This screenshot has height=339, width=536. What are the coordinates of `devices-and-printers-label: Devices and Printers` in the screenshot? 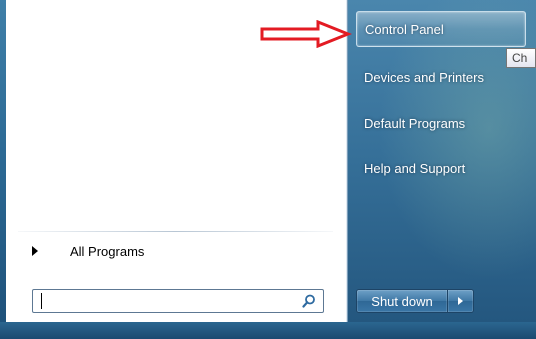 It's located at (424, 77).